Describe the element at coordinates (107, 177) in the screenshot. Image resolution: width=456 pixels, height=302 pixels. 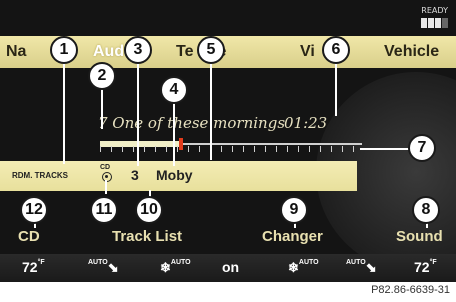
I see `disc-icon` at that location.